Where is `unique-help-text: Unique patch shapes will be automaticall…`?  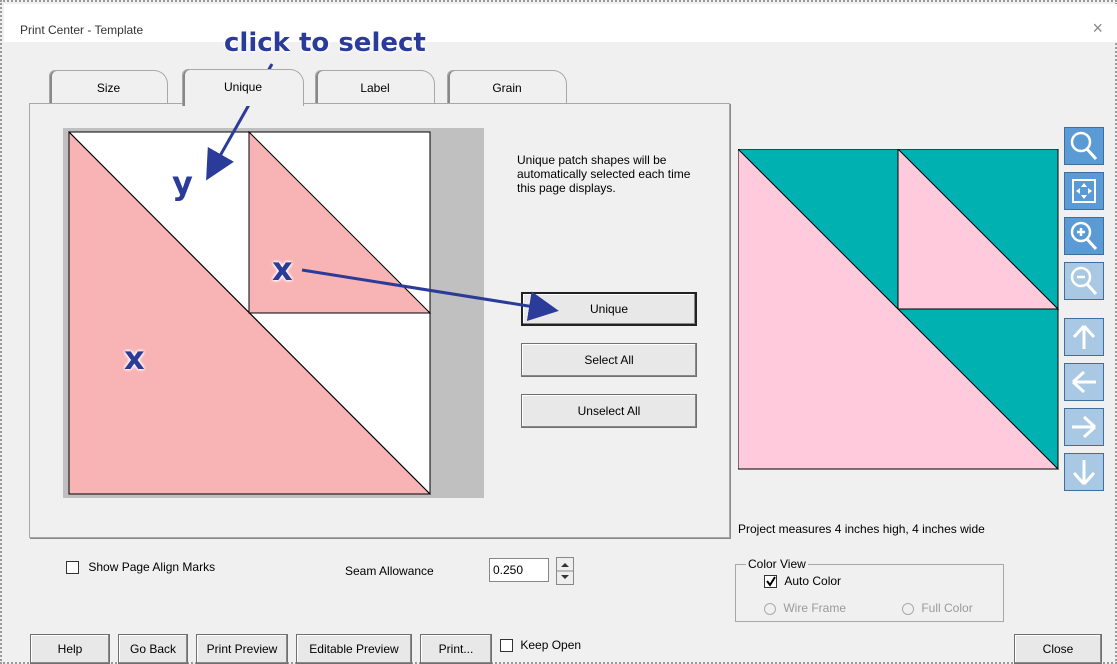
unique-help-text: Unique patch shapes will be automaticall… is located at coordinates (604, 174).